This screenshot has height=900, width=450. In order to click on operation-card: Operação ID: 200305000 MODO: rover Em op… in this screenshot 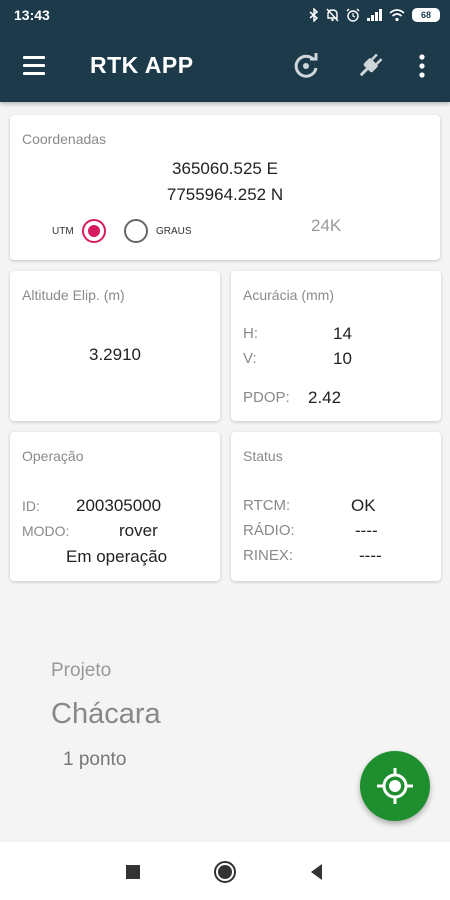, I will do `click(115, 506)`.